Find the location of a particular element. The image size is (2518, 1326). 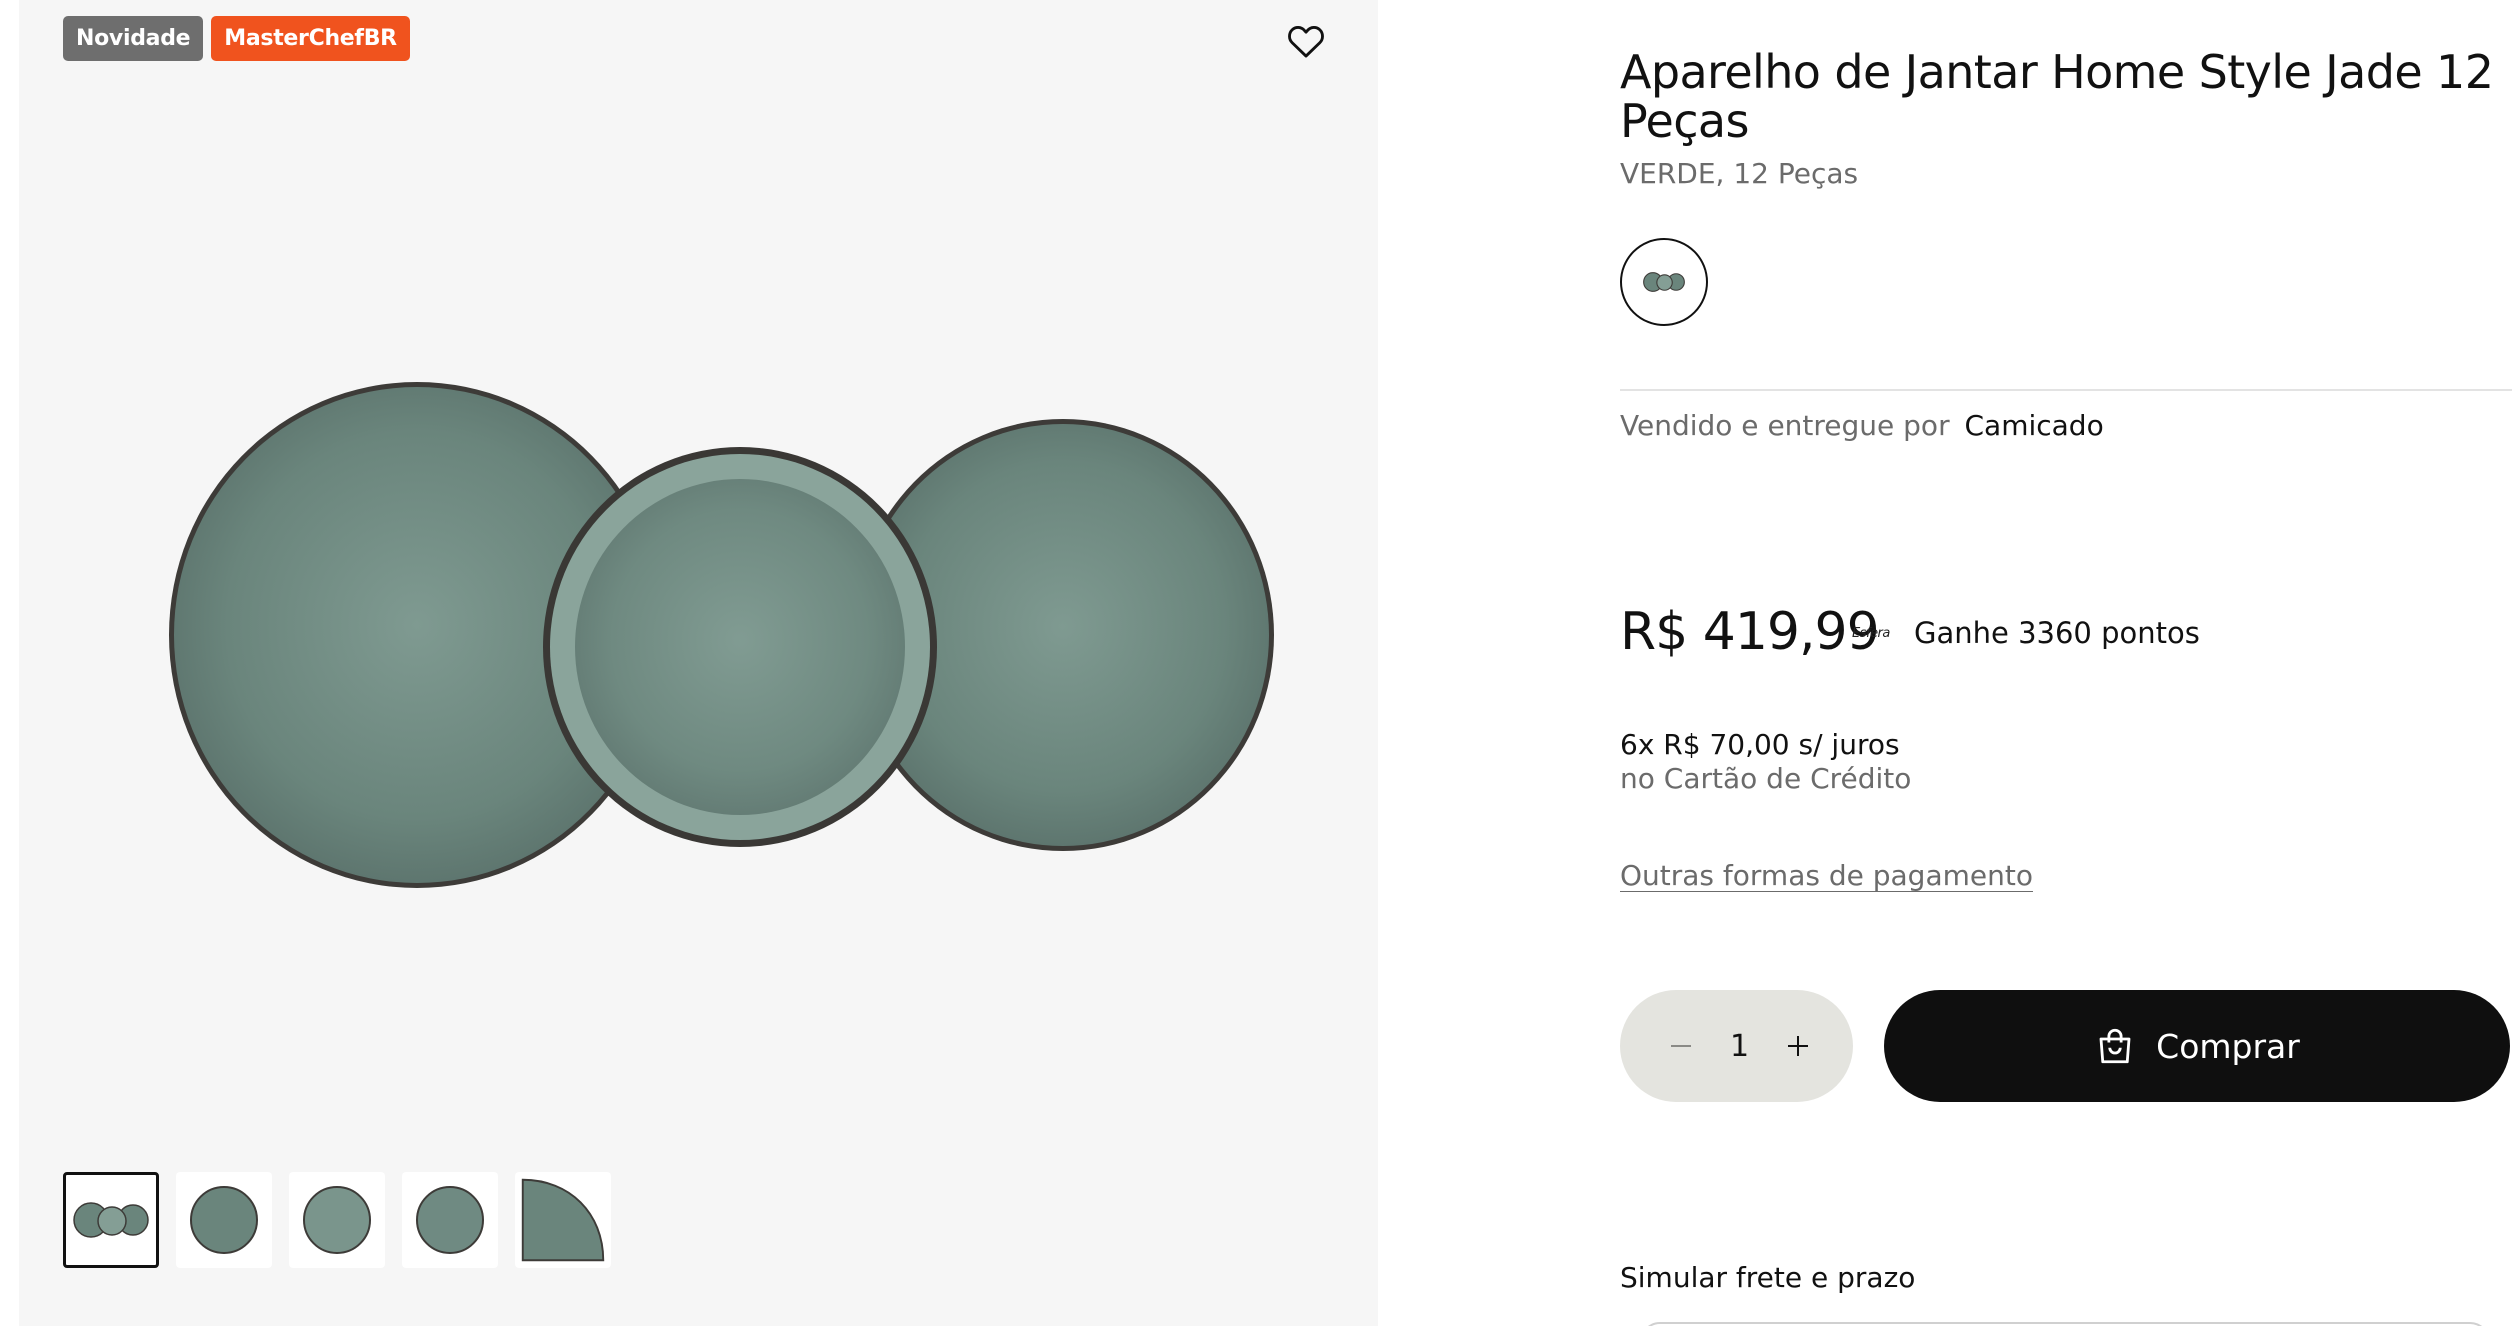

installments-text: 6x R$ 70,00 s/ juros is located at coordinates (1760, 744).